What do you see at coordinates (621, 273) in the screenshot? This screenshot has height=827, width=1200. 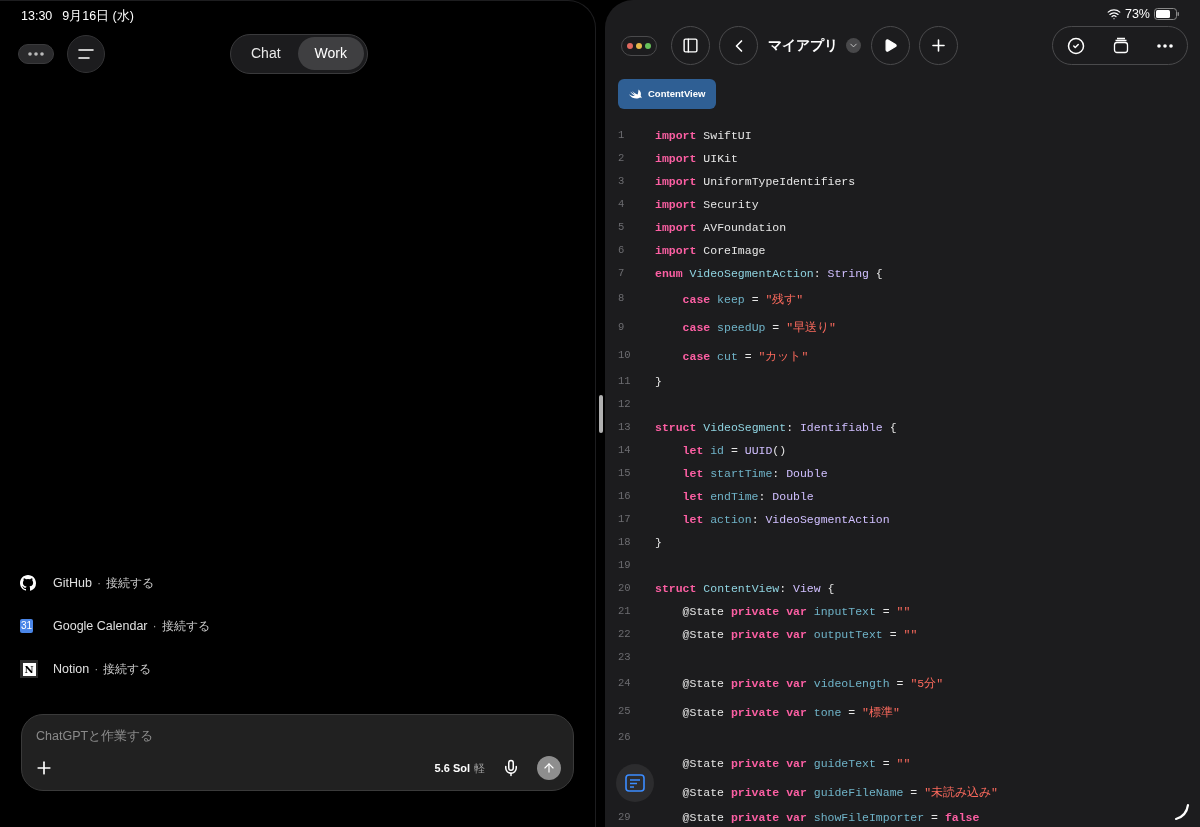 I see `line-number: 7` at bounding box center [621, 273].